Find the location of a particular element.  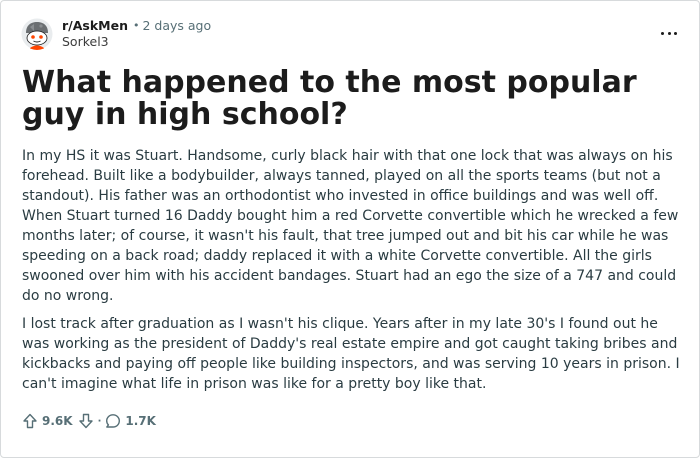

upvote-count: 9.6K is located at coordinates (57, 421).